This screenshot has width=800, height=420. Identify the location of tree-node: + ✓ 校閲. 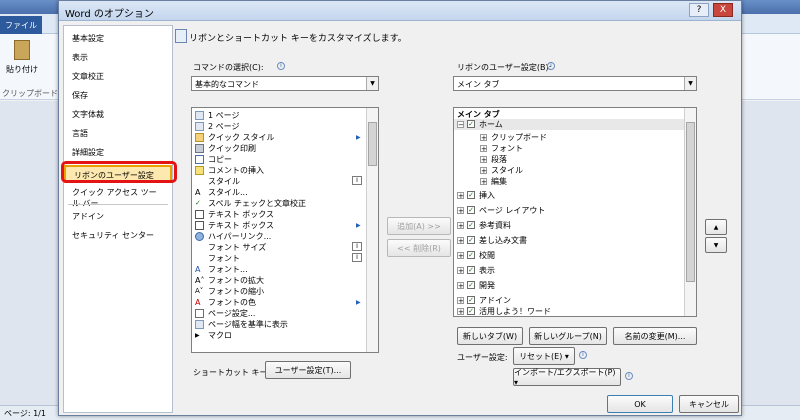
(569, 255).